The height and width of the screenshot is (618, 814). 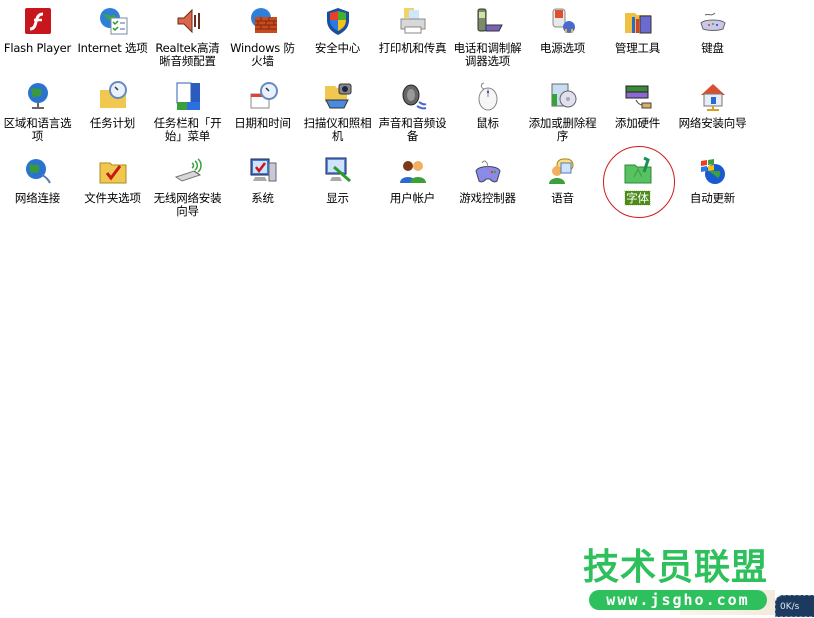 I want to click on item-label-text: 键盘, so click(x=712, y=48).